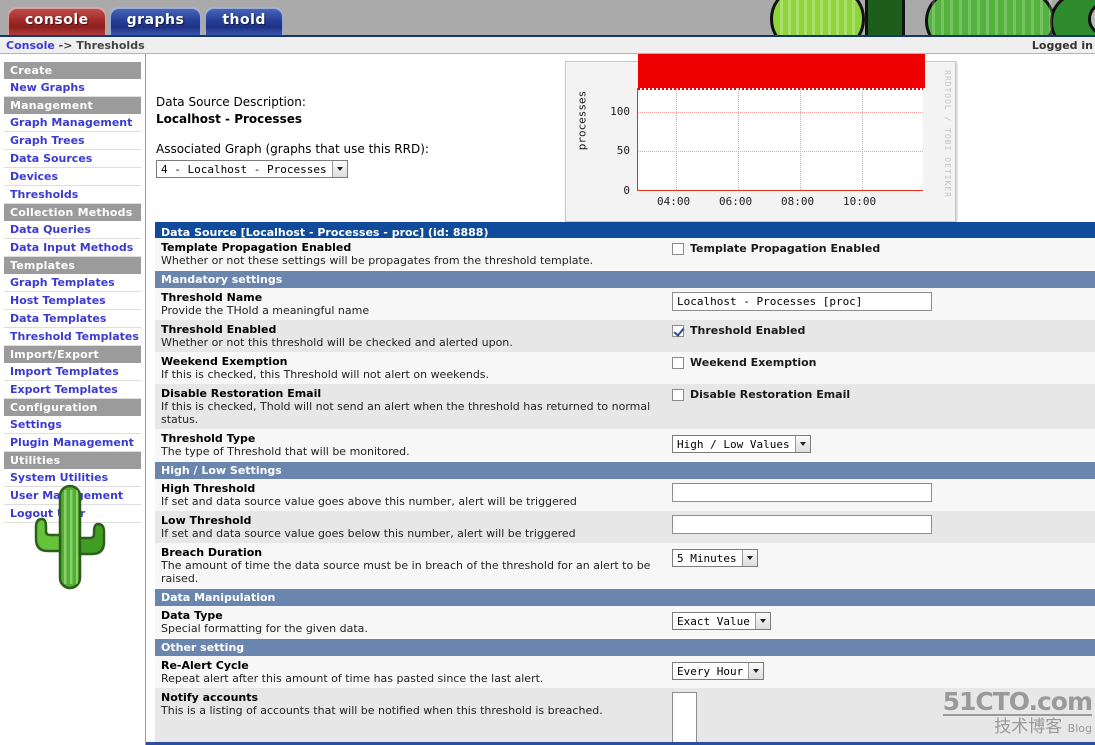  What do you see at coordinates (212, 552) in the screenshot?
I see `settings-row-title: Breach Duration` at bounding box center [212, 552].